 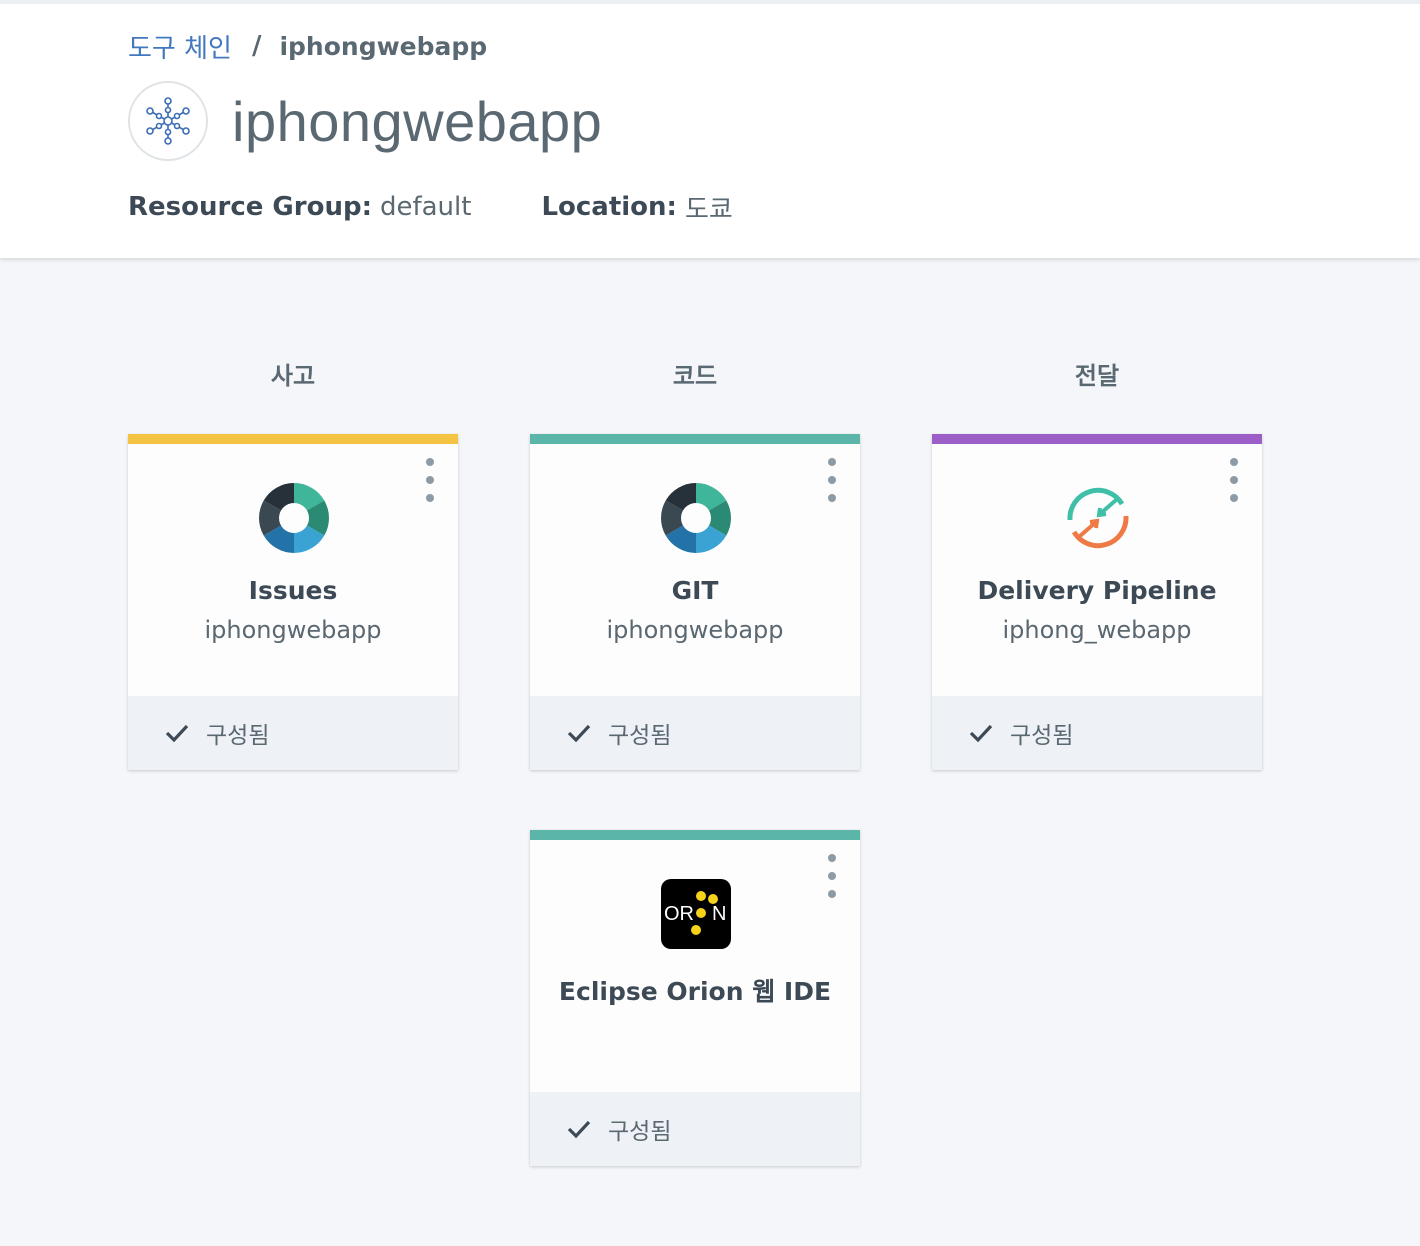 I want to click on location-value: 도쿄, so click(x=708, y=209).